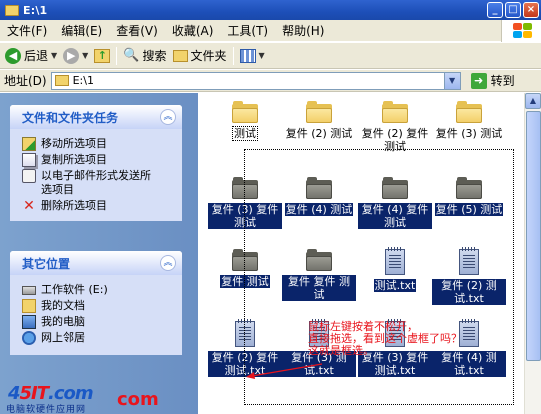  Describe the element at coordinates (137, 30) in the screenshot. I see `menu-view: 查看(V)` at that location.